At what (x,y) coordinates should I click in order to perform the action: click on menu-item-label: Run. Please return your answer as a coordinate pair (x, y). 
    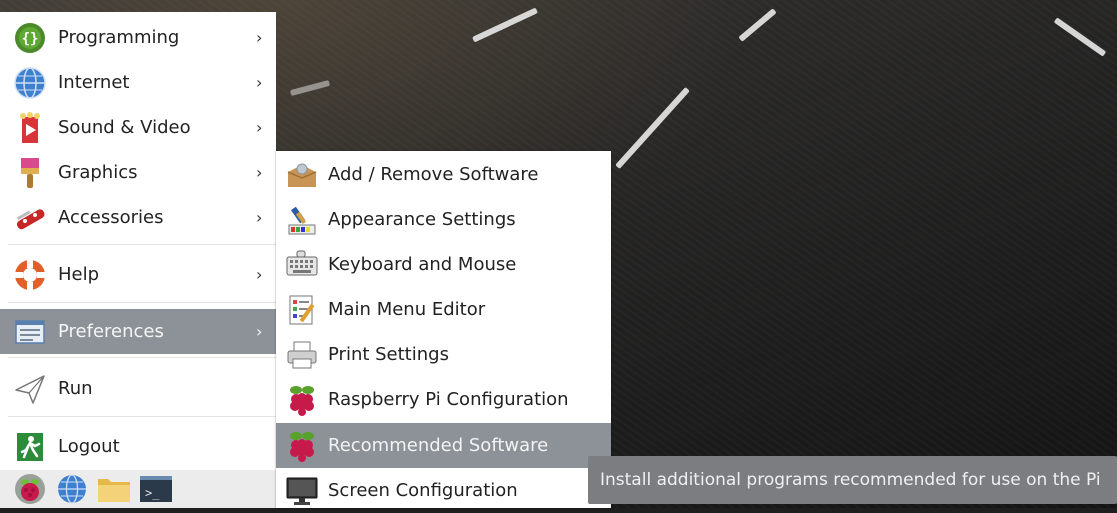
    Looking at the image, I should click on (75, 388).